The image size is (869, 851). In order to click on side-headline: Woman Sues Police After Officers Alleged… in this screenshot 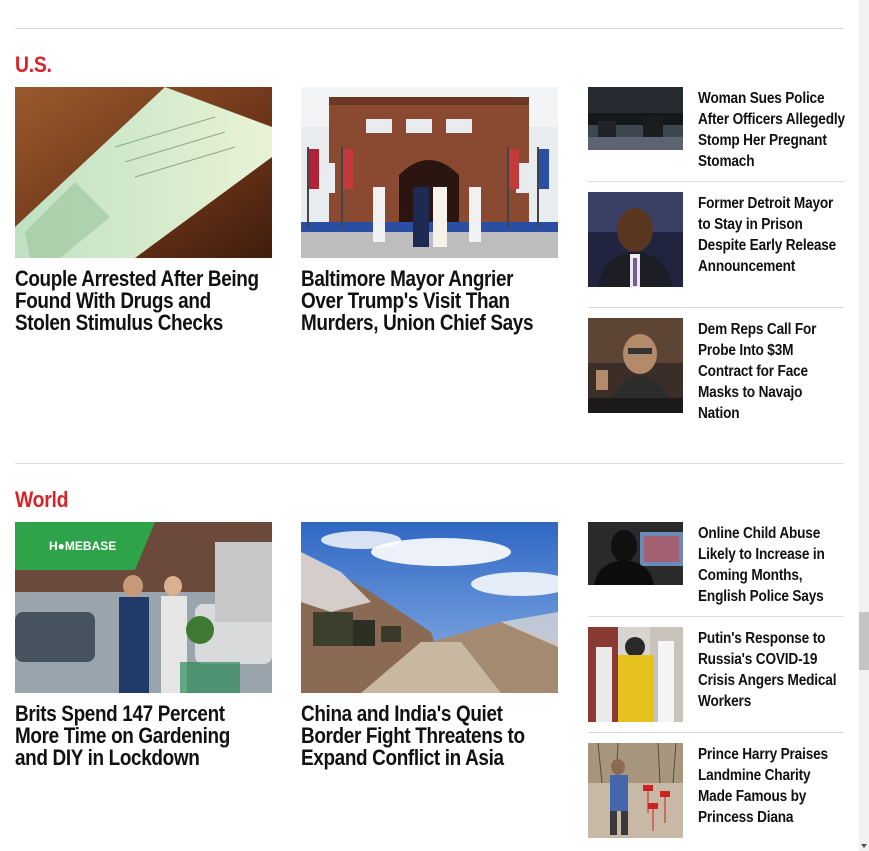, I will do `click(772, 130)`.